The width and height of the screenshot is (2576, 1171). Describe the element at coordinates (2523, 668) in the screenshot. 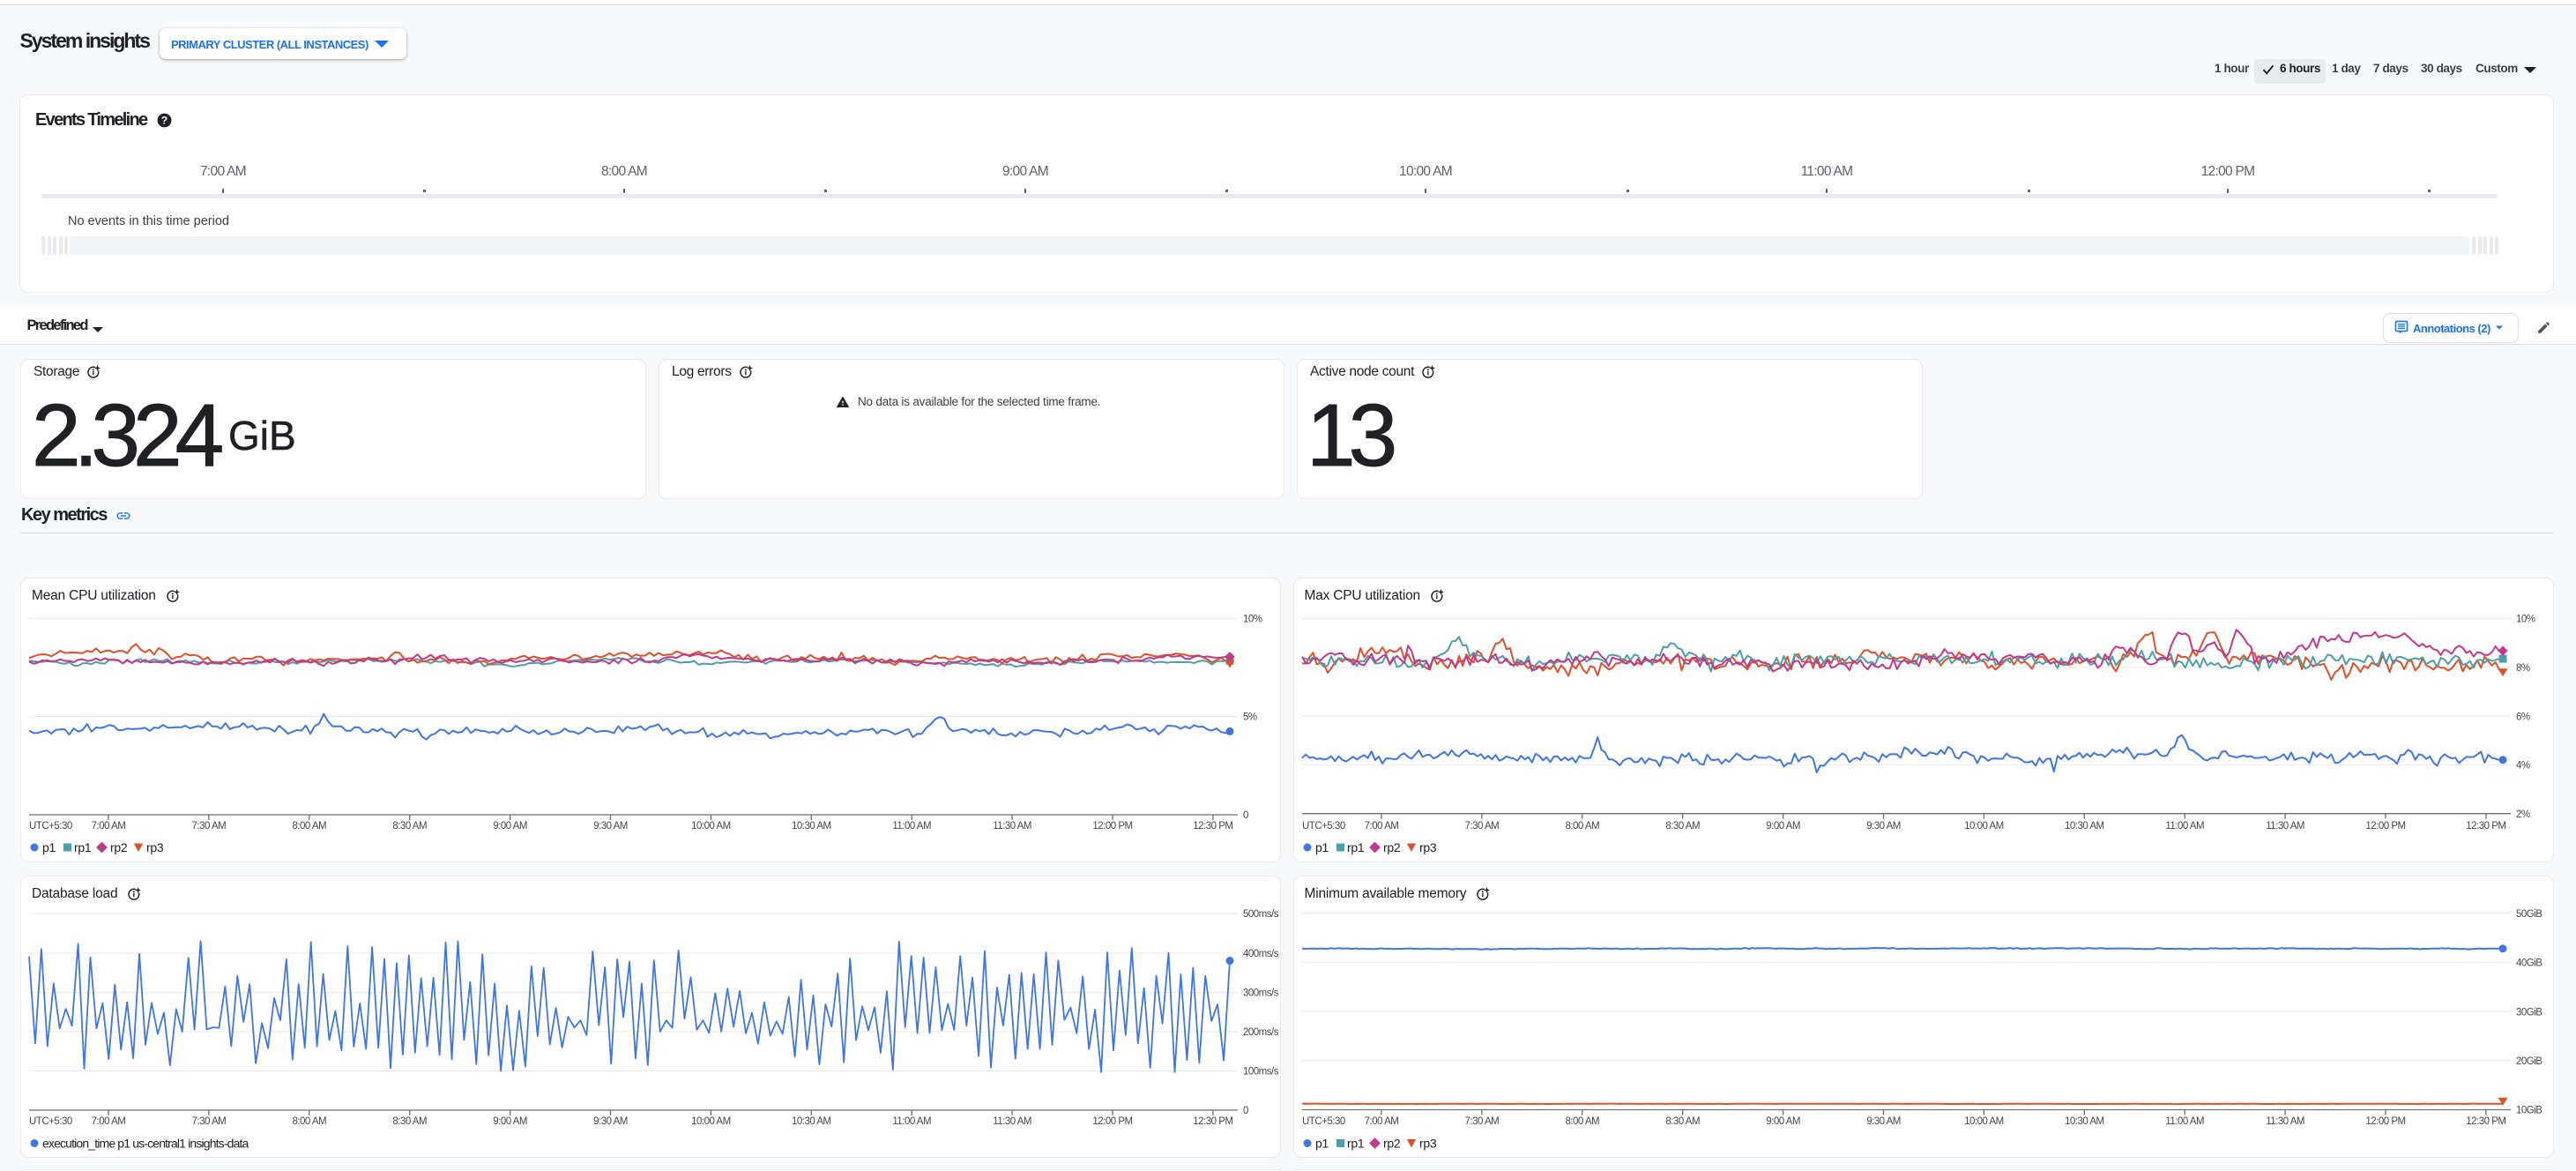

I see `svg-text: 8%` at that location.